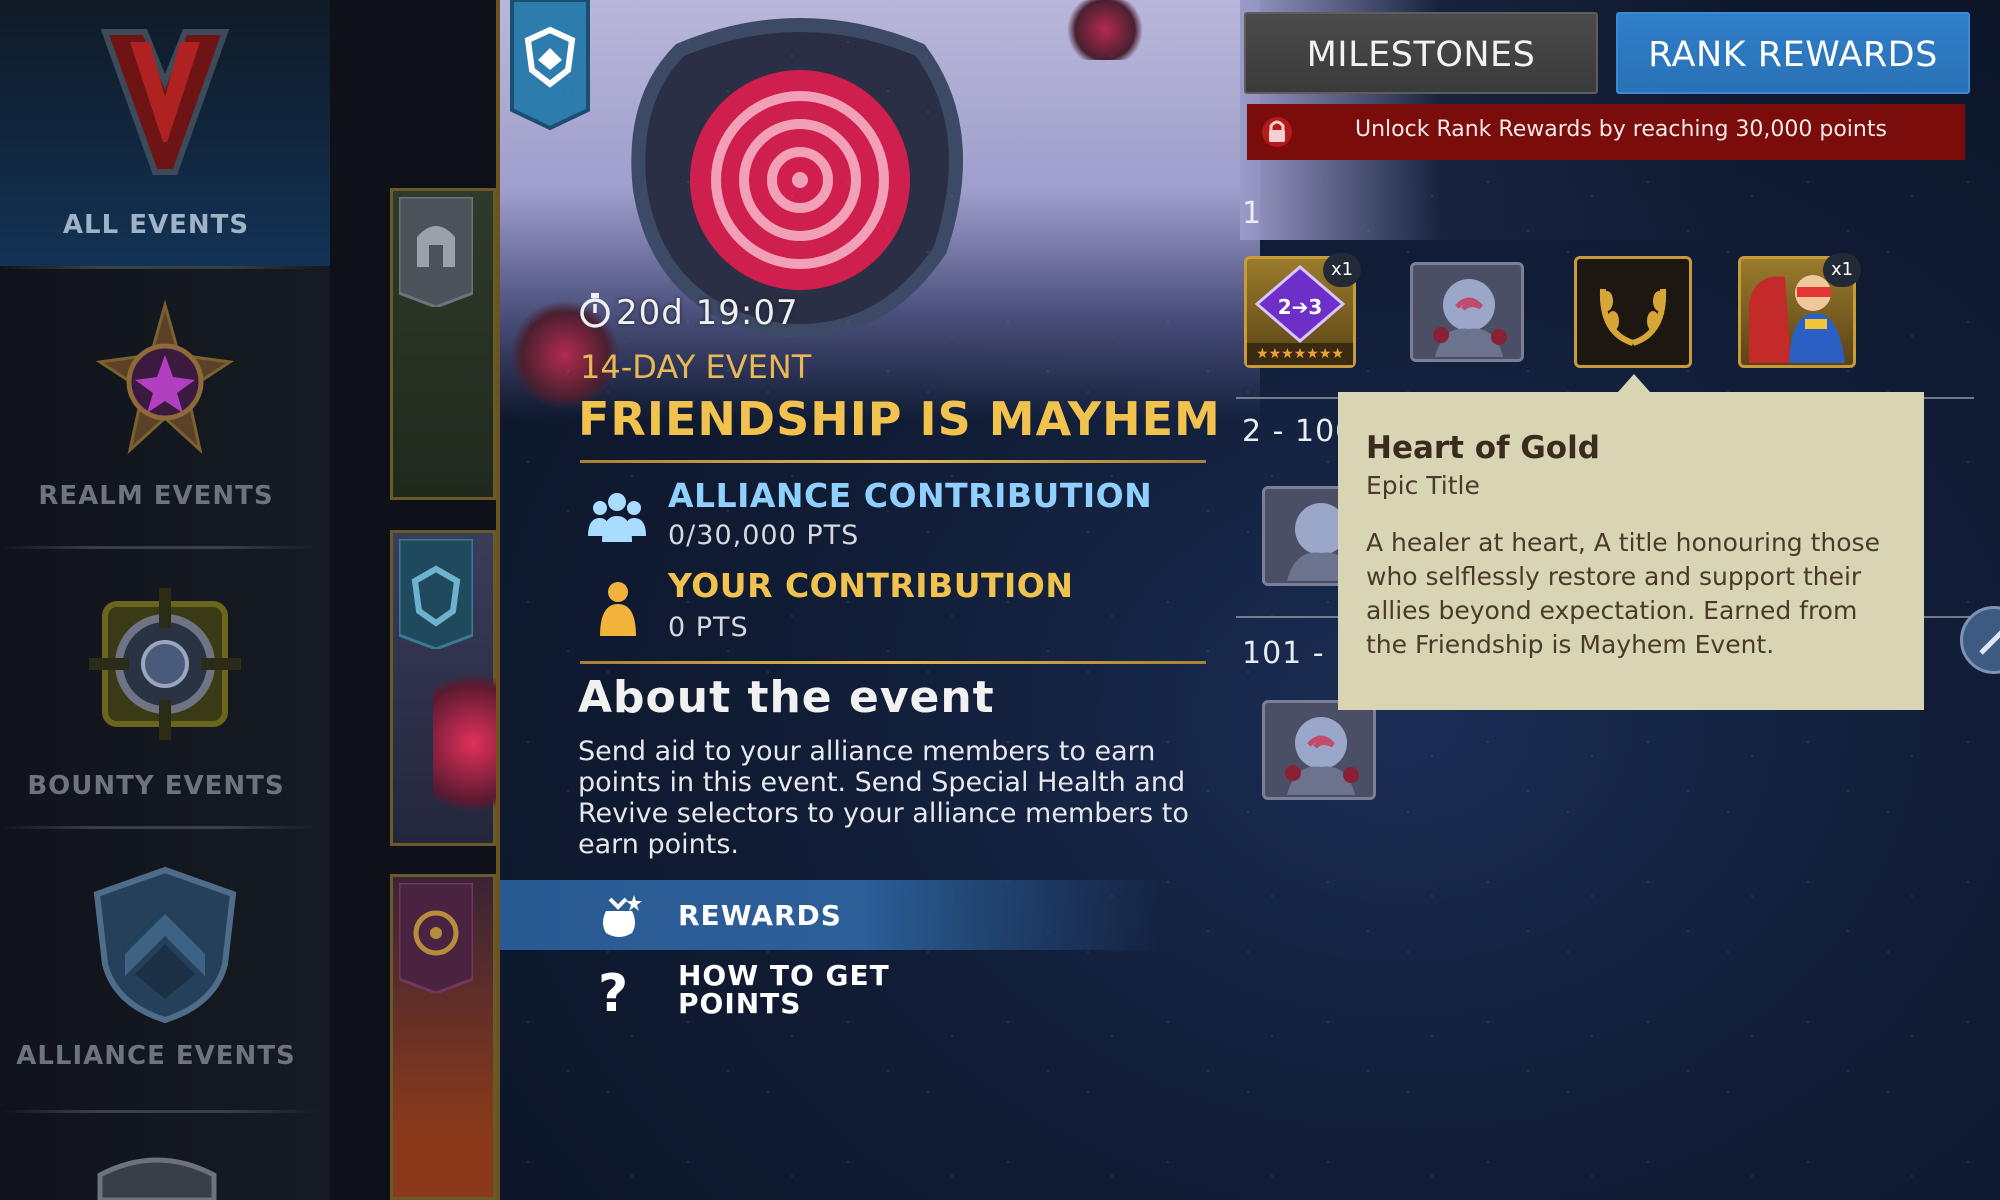  What do you see at coordinates (156, 786) in the screenshot?
I see `sidebar-item-label: BOUNTY EVENTS` at bounding box center [156, 786].